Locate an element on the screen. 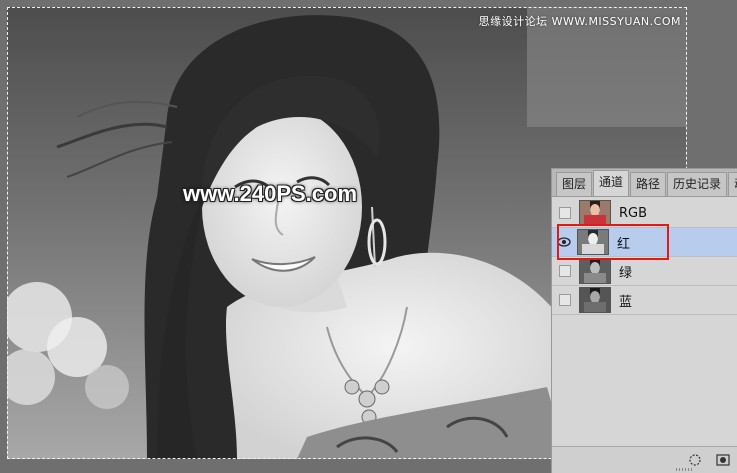 This screenshot has width=737, height=473. channel-label-red: 红 is located at coordinates (624, 244).